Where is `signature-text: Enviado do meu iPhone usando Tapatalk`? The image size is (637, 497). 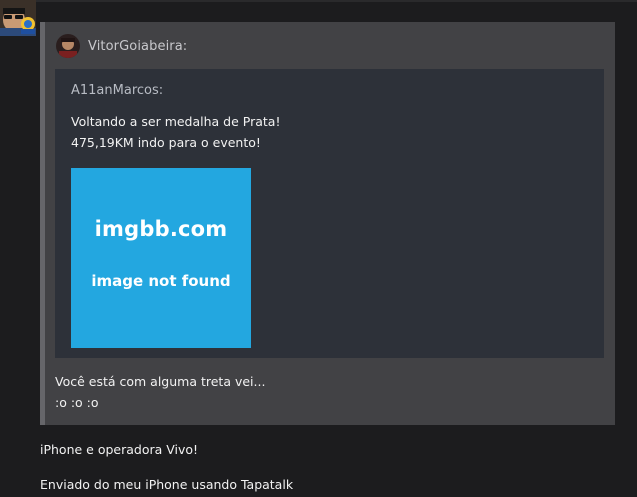
signature-text: Enviado do meu iPhone usando Tapatalk is located at coordinates (167, 484).